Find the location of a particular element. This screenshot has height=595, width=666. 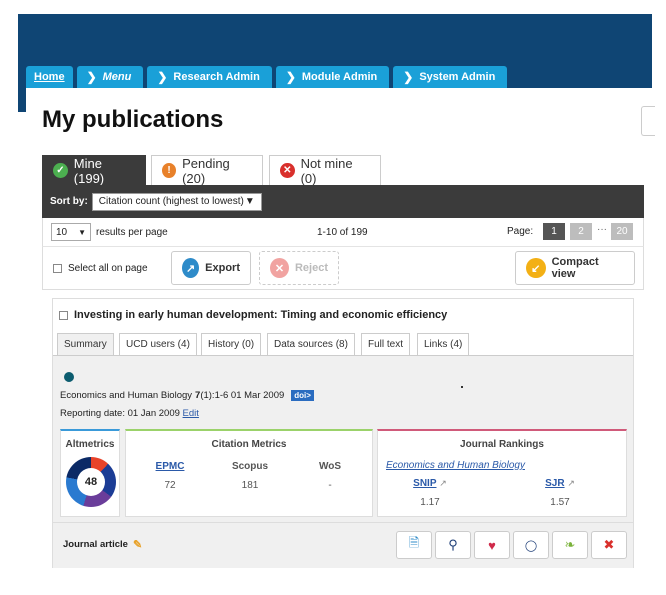

results-range: 1-10 of 199 is located at coordinates (342, 232).